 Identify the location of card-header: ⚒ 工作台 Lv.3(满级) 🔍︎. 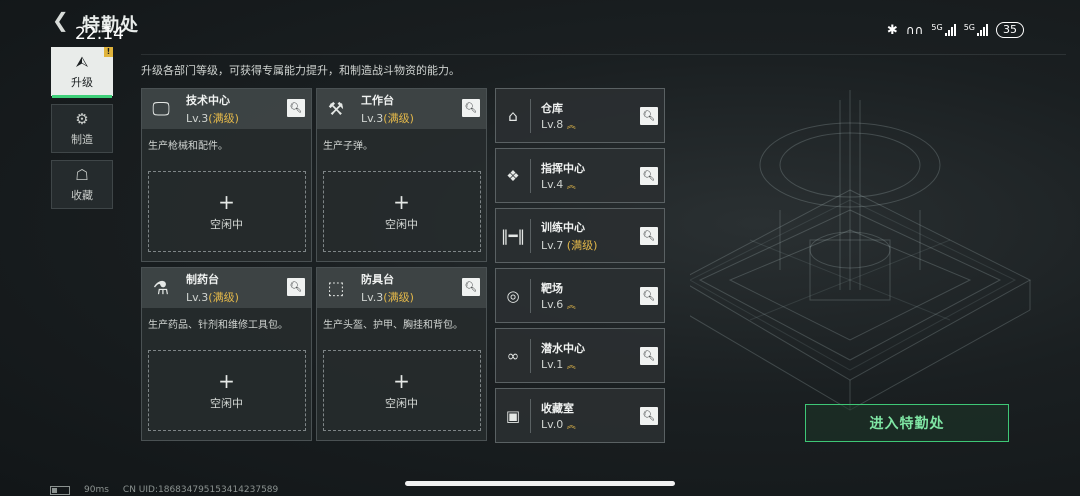
(401, 109).